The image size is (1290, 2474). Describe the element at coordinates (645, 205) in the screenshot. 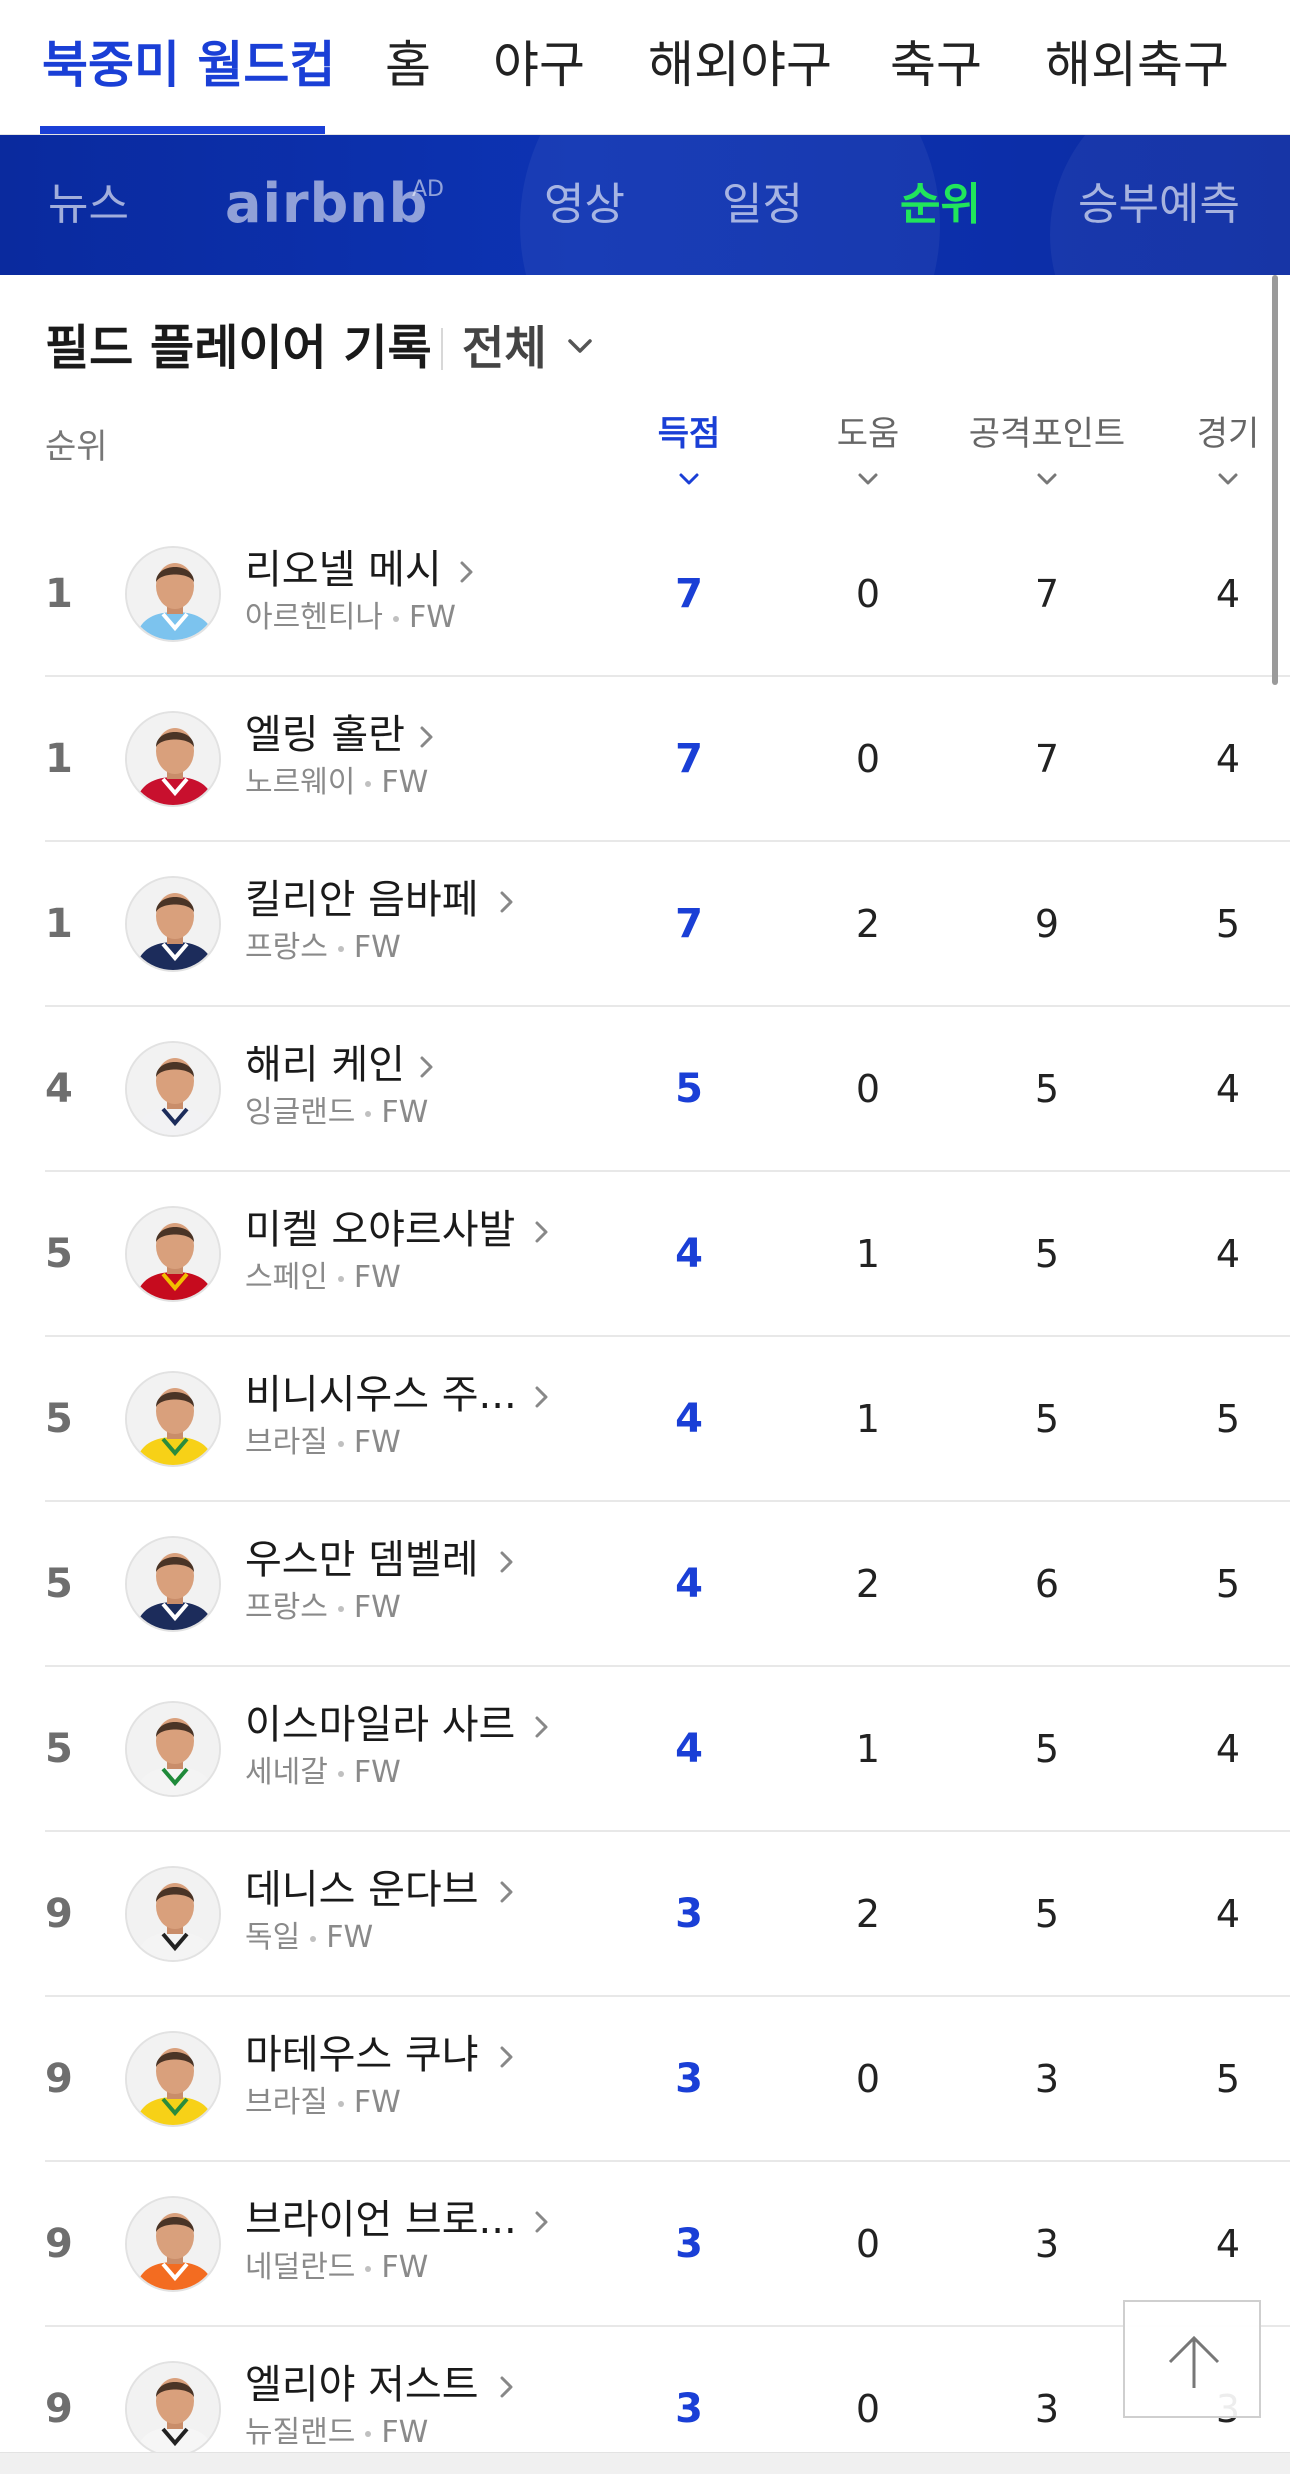

I see `sub-nav-bar: 뉴스 airbnb AD 영상 일정 순위 승부예측` at that location.